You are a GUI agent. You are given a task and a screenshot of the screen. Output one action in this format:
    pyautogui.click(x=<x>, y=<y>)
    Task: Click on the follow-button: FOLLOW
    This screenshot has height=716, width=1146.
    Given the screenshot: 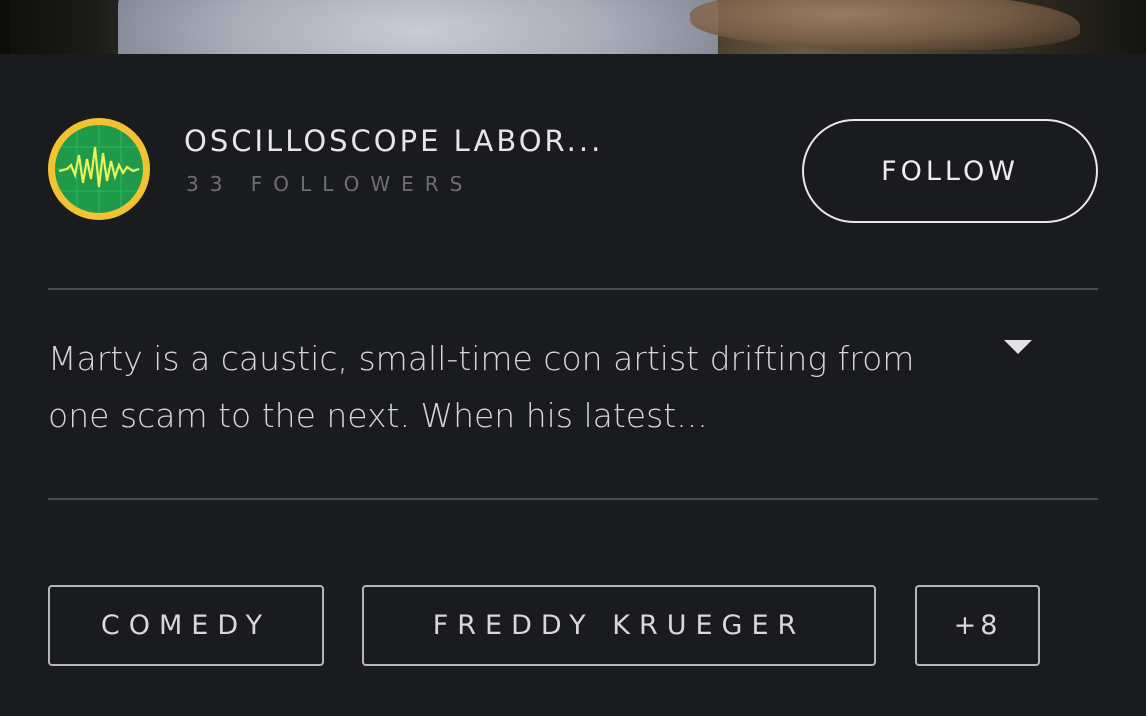 What is the action you would take?
    pyautogui.click(x=950, y=171)
    